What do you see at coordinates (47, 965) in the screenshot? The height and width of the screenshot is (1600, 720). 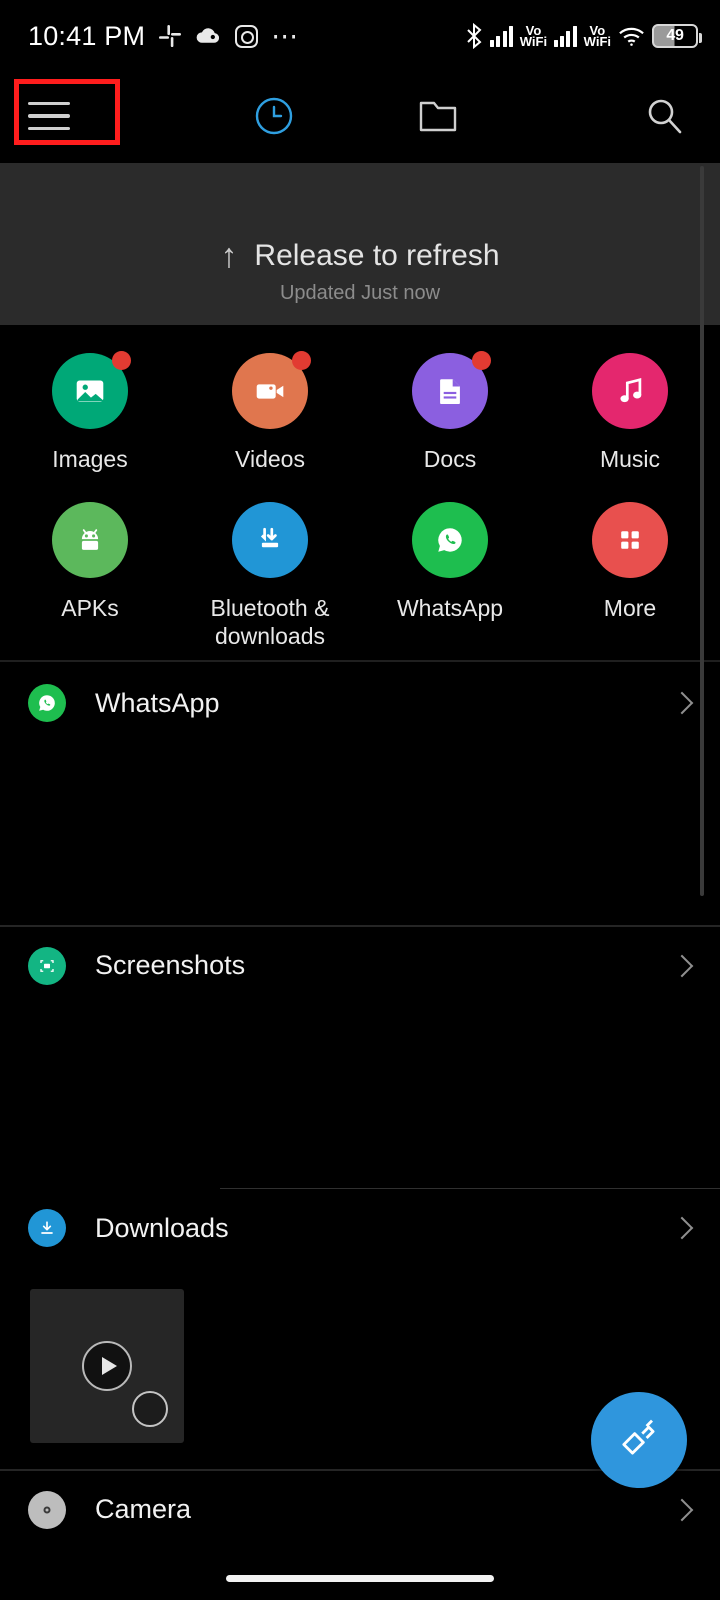 I see `screenshot-icon` at bounding box center [47, 965].